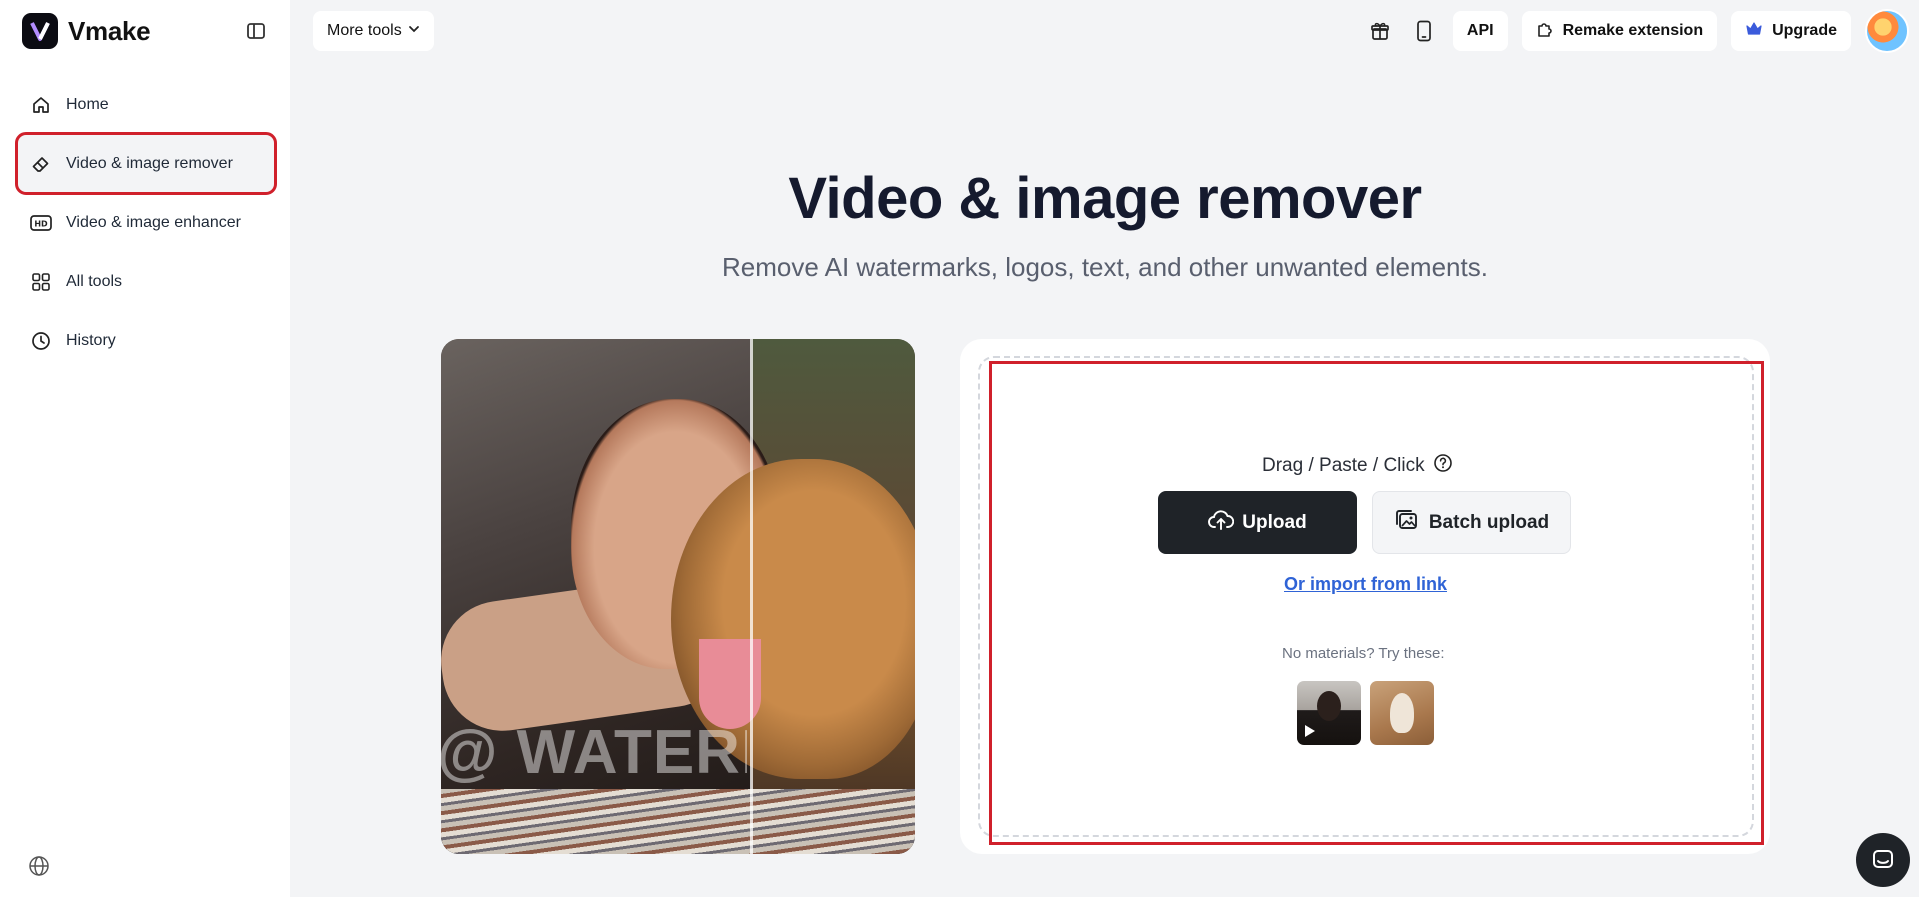 The width and height of the screenshot is (1919, 897). What do you see at coordinates (1221, 523) in the screenshot?
I see `cloud-upload-icon` at bounding box center [1221, 523].